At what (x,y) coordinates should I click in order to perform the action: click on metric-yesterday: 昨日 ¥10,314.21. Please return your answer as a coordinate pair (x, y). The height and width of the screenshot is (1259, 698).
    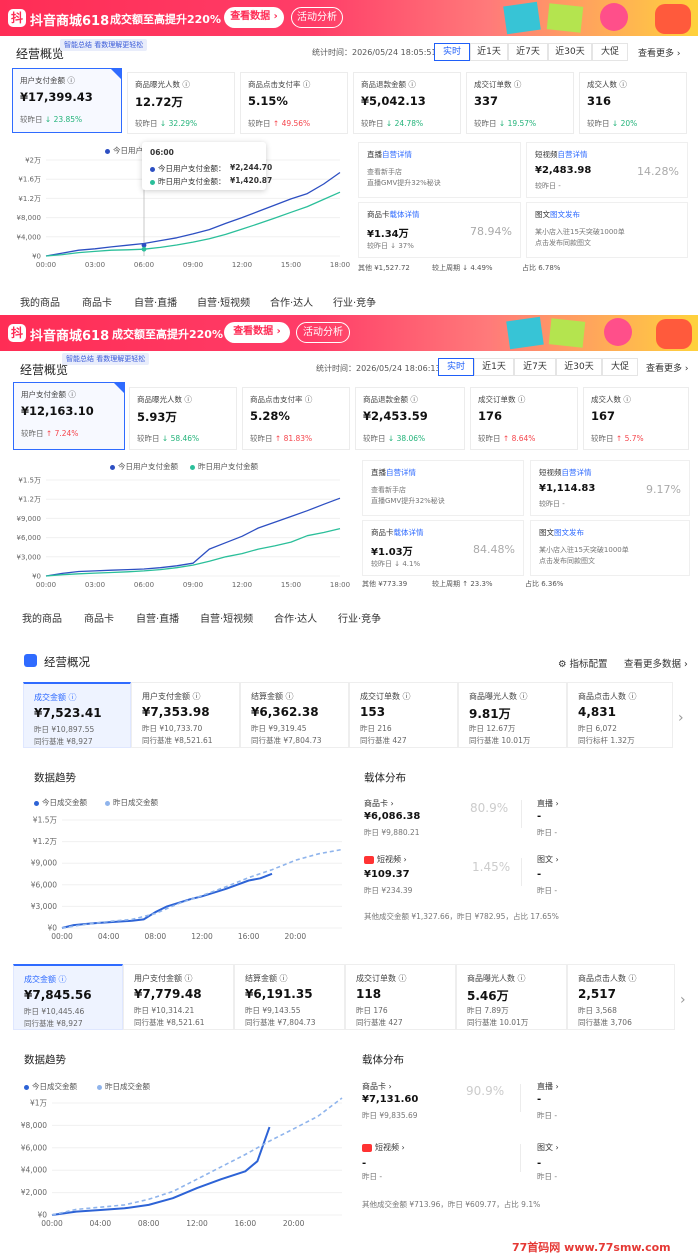
    Looking at the image, I should click on (164, 1010).